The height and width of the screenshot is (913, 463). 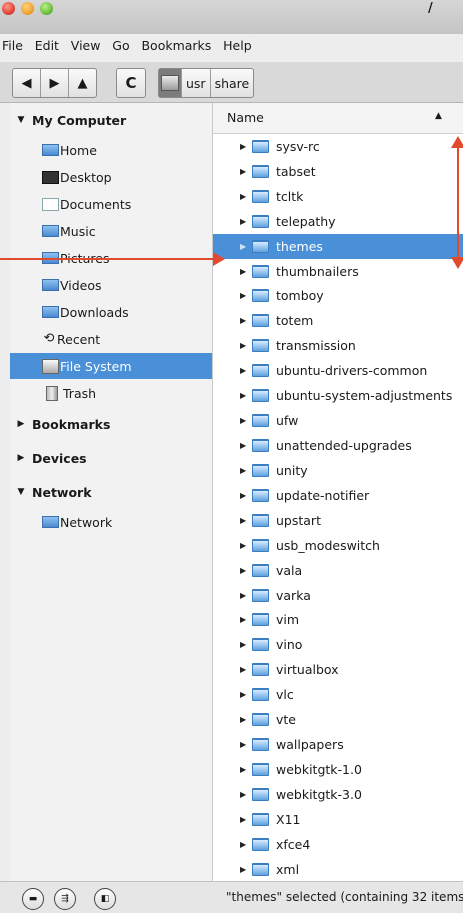 I want to click on menu-help: Help, so click(x=236, y=45).